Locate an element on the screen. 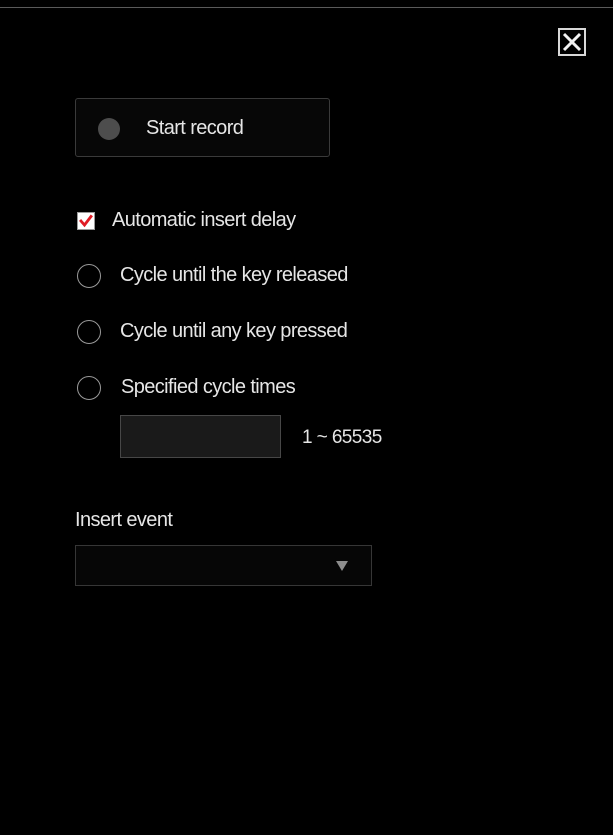  insert-event-dropdown is located at coordinates (223, 565).